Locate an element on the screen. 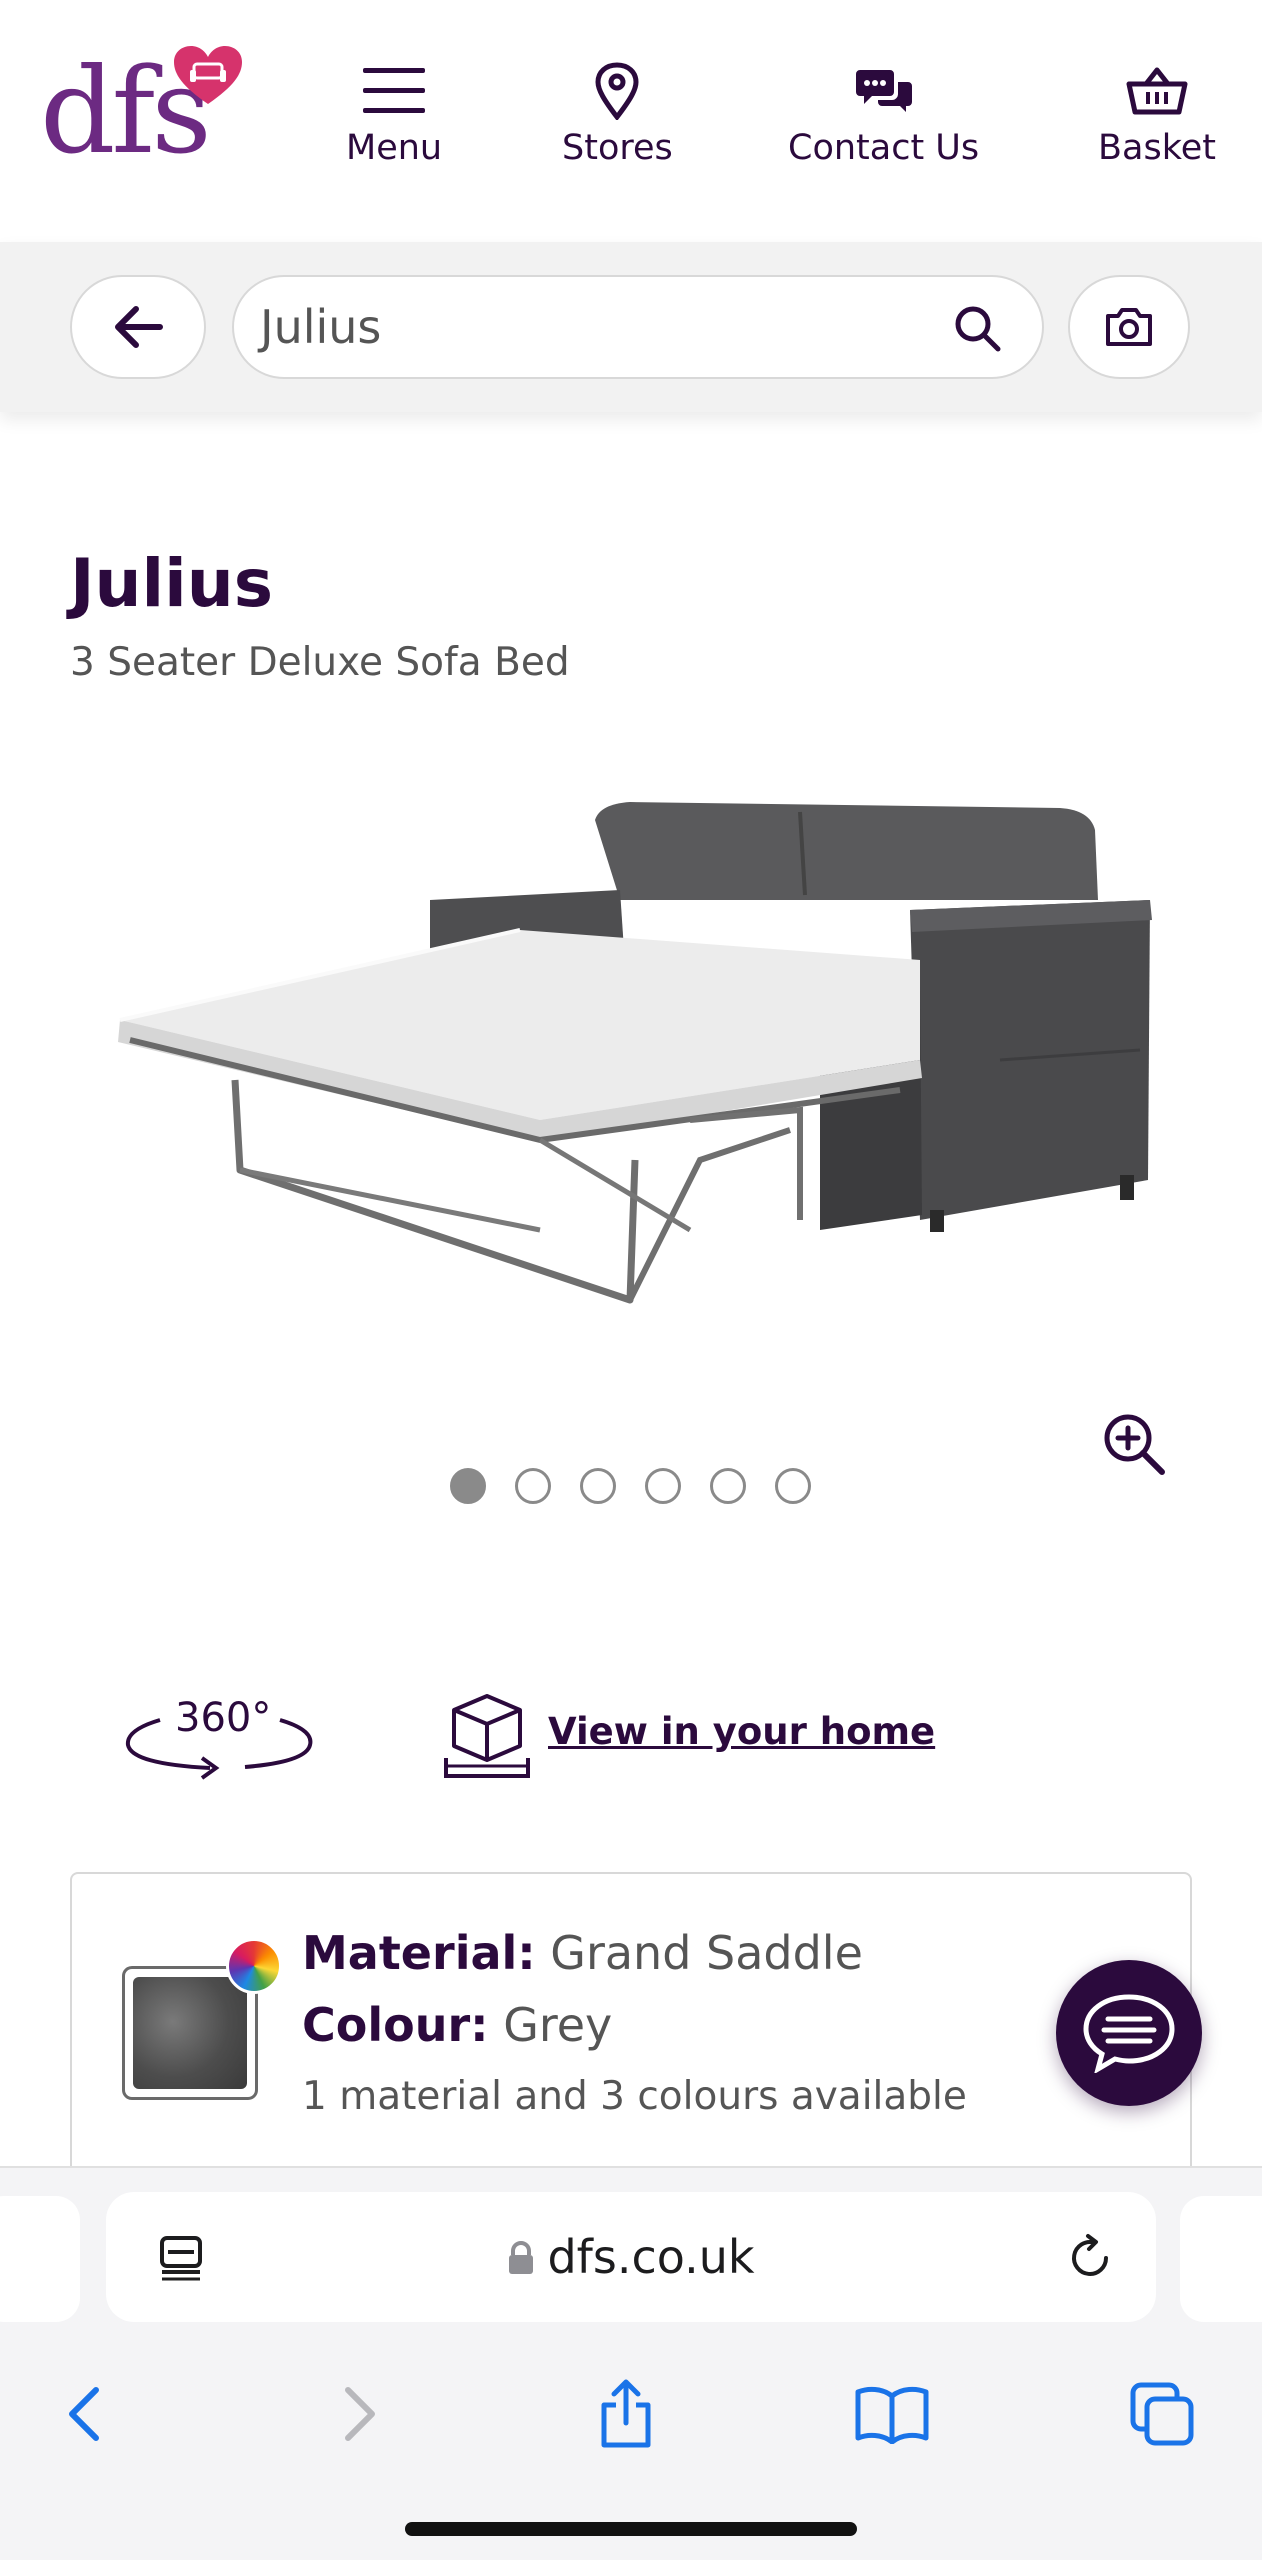 Image resolution: width=1262 pixels, height=2560 pixels. browser-forward-button is located at coordinates (360, 2414).